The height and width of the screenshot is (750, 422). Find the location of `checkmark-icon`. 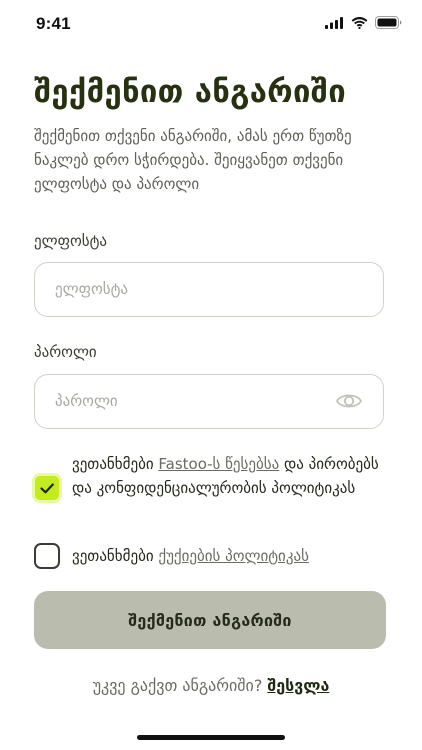

checkmark-icon is located at coordinates (47, 488).